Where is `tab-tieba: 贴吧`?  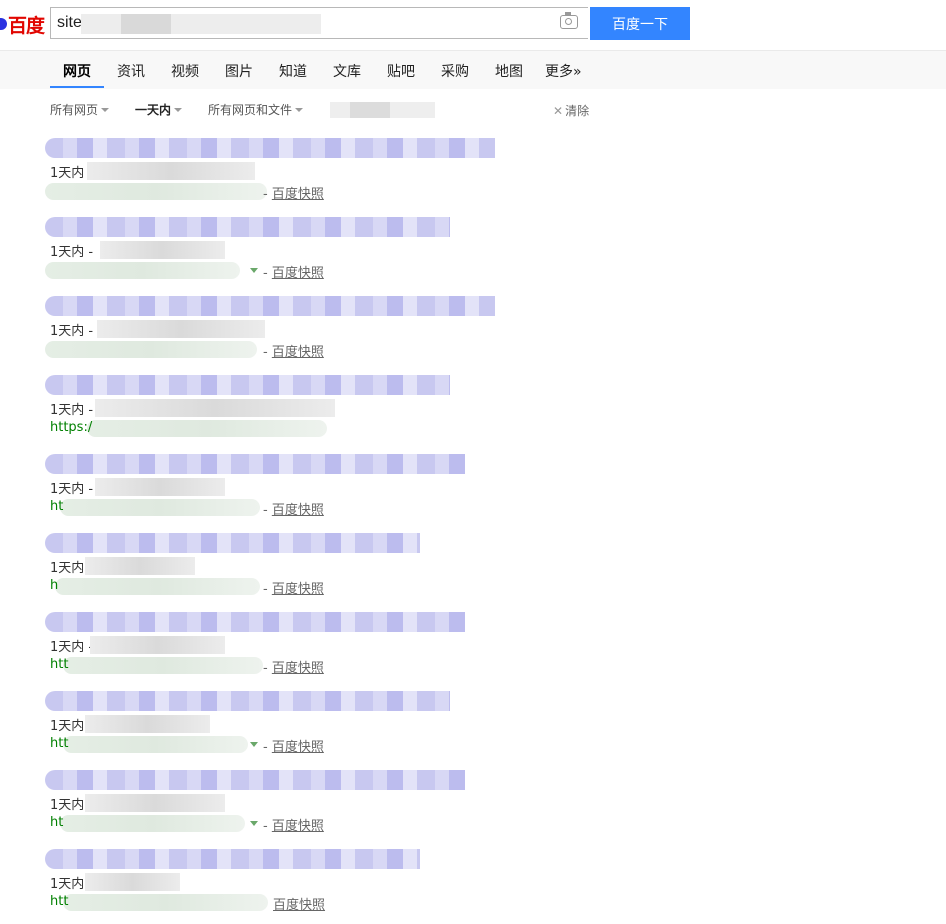 tab-tieba: 贴吧 is located at coordinates (401, 71).